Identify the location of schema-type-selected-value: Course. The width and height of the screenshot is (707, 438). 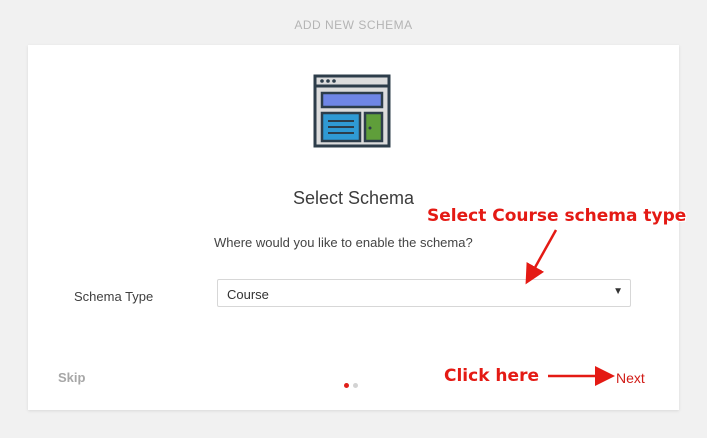
(248, 294).